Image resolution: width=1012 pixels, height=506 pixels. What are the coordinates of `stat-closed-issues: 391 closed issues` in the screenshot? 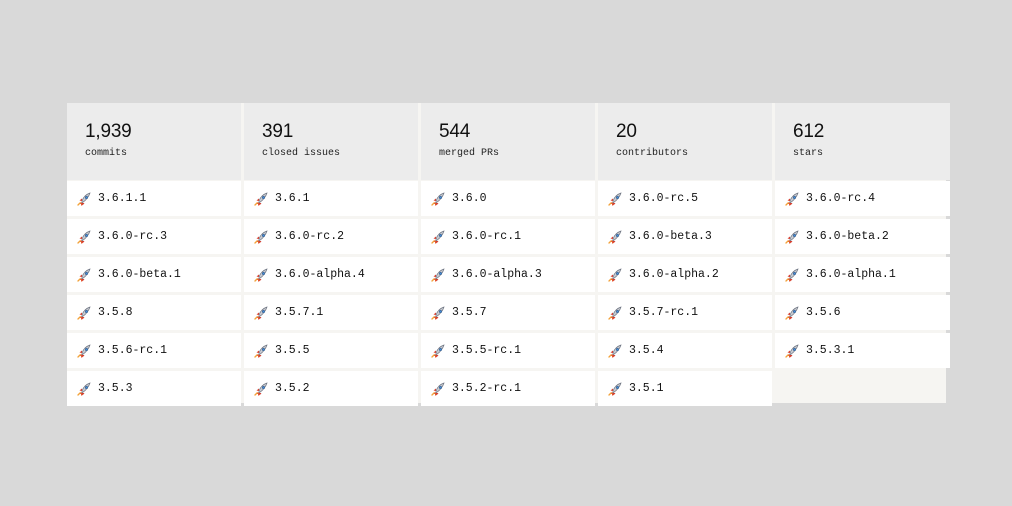 It's located at (331, 141).